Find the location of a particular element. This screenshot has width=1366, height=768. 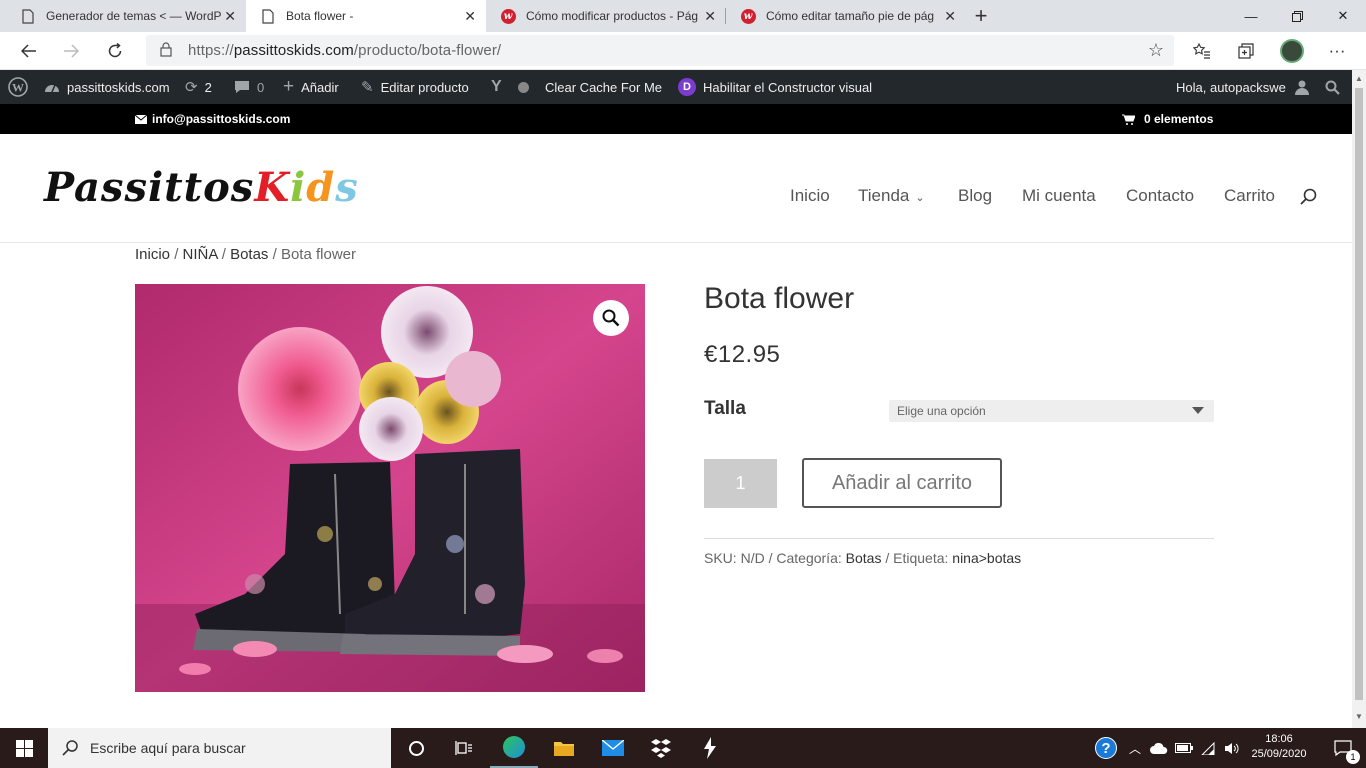

cart-icon is located at coordinates (1128, 119).